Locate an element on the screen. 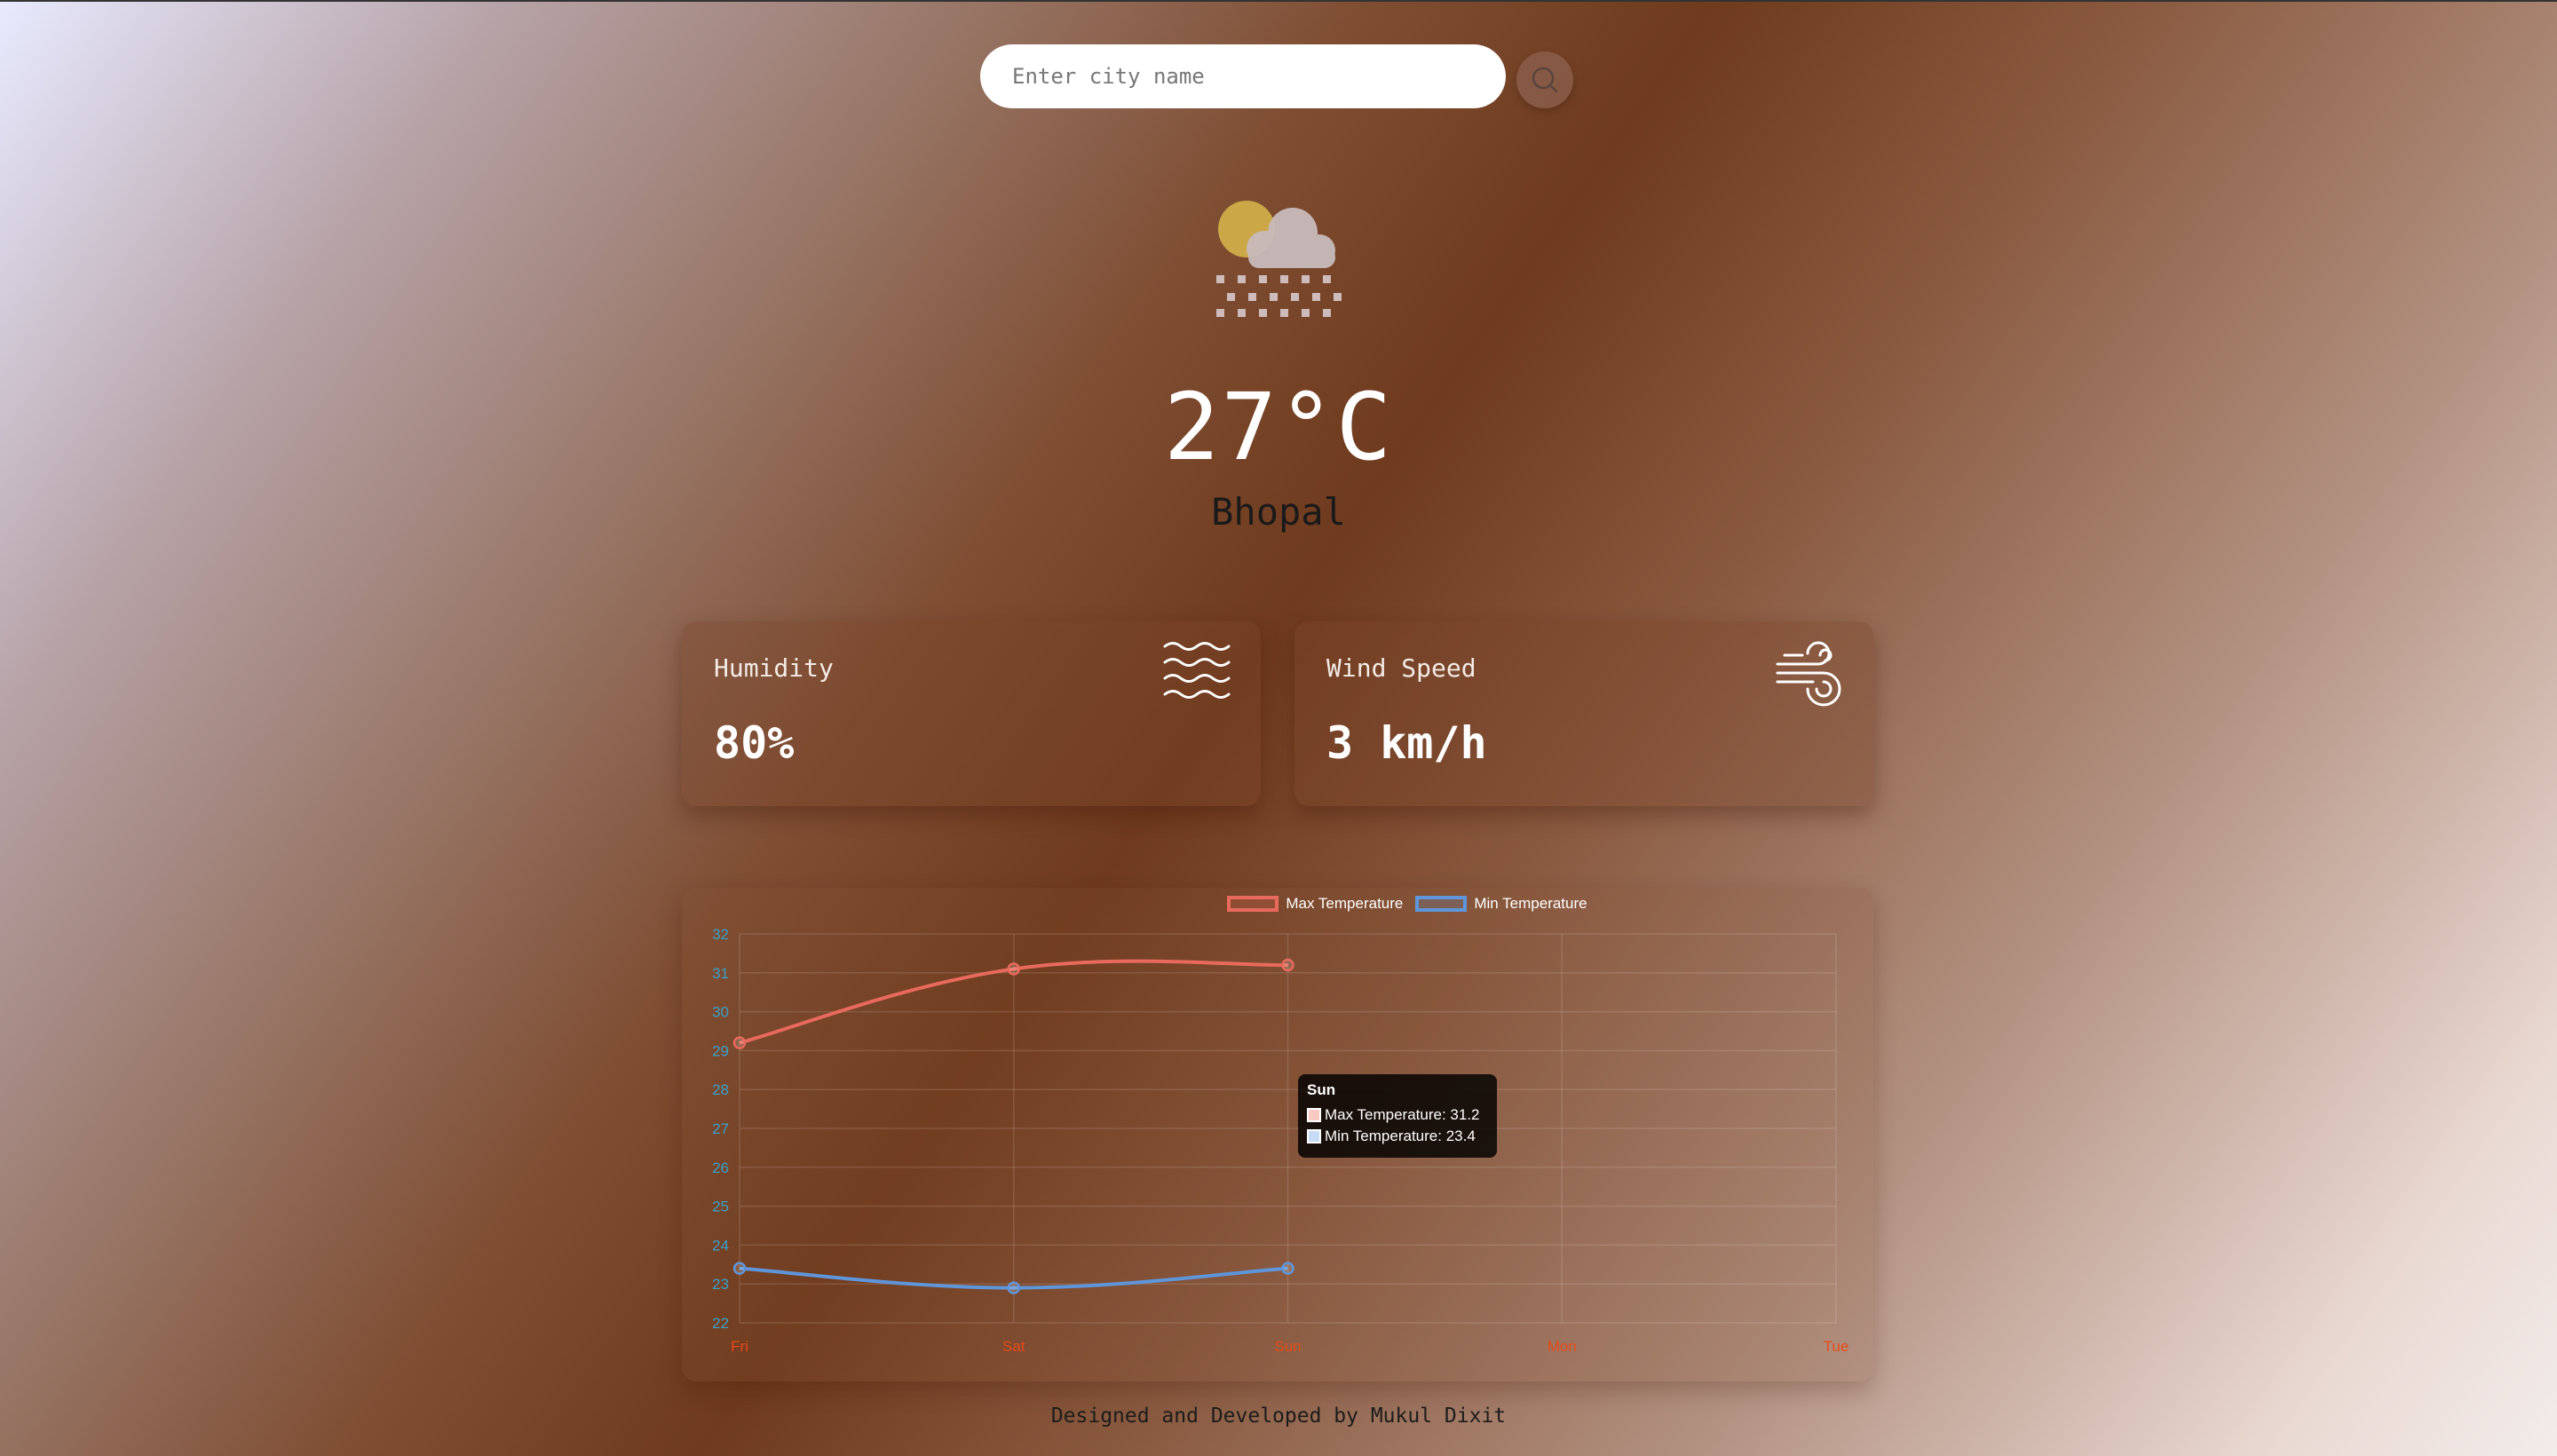 Image resolution: width=2557 pixels, height=1456 pixels. tooltip-swatch-max is located at coordinates (1314, 1115).